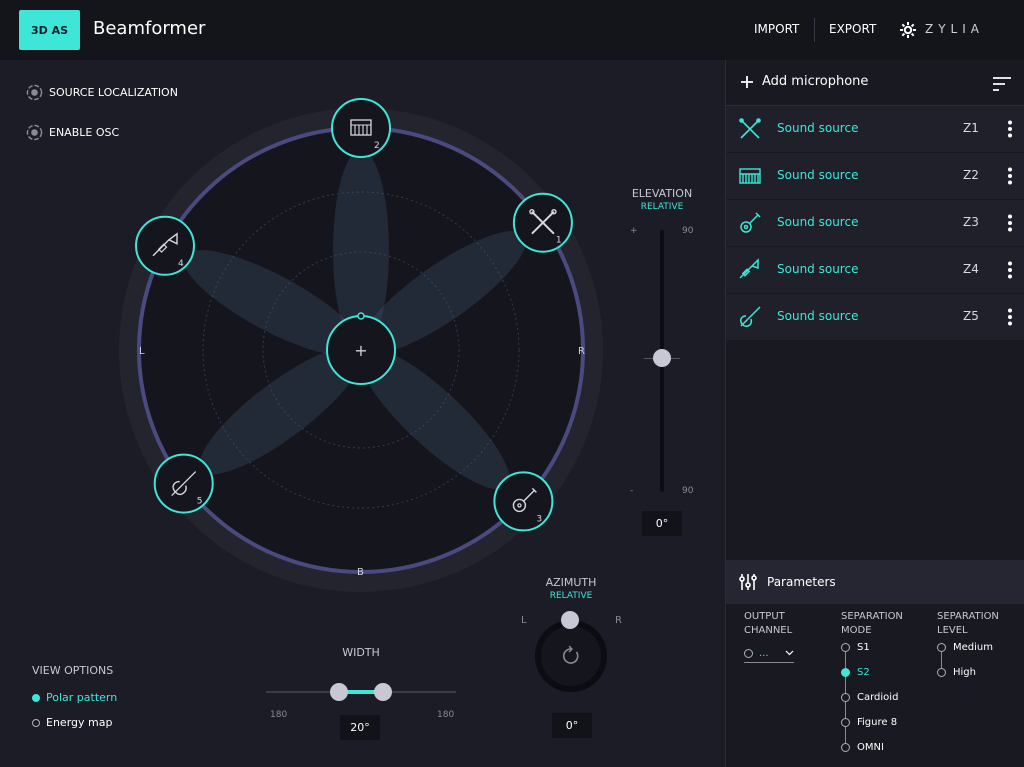 This screenshot has height=767, width=1024. Describe the element at coordinates (571, 653) in the screenshot. I see `azimuth-dial` at that location.